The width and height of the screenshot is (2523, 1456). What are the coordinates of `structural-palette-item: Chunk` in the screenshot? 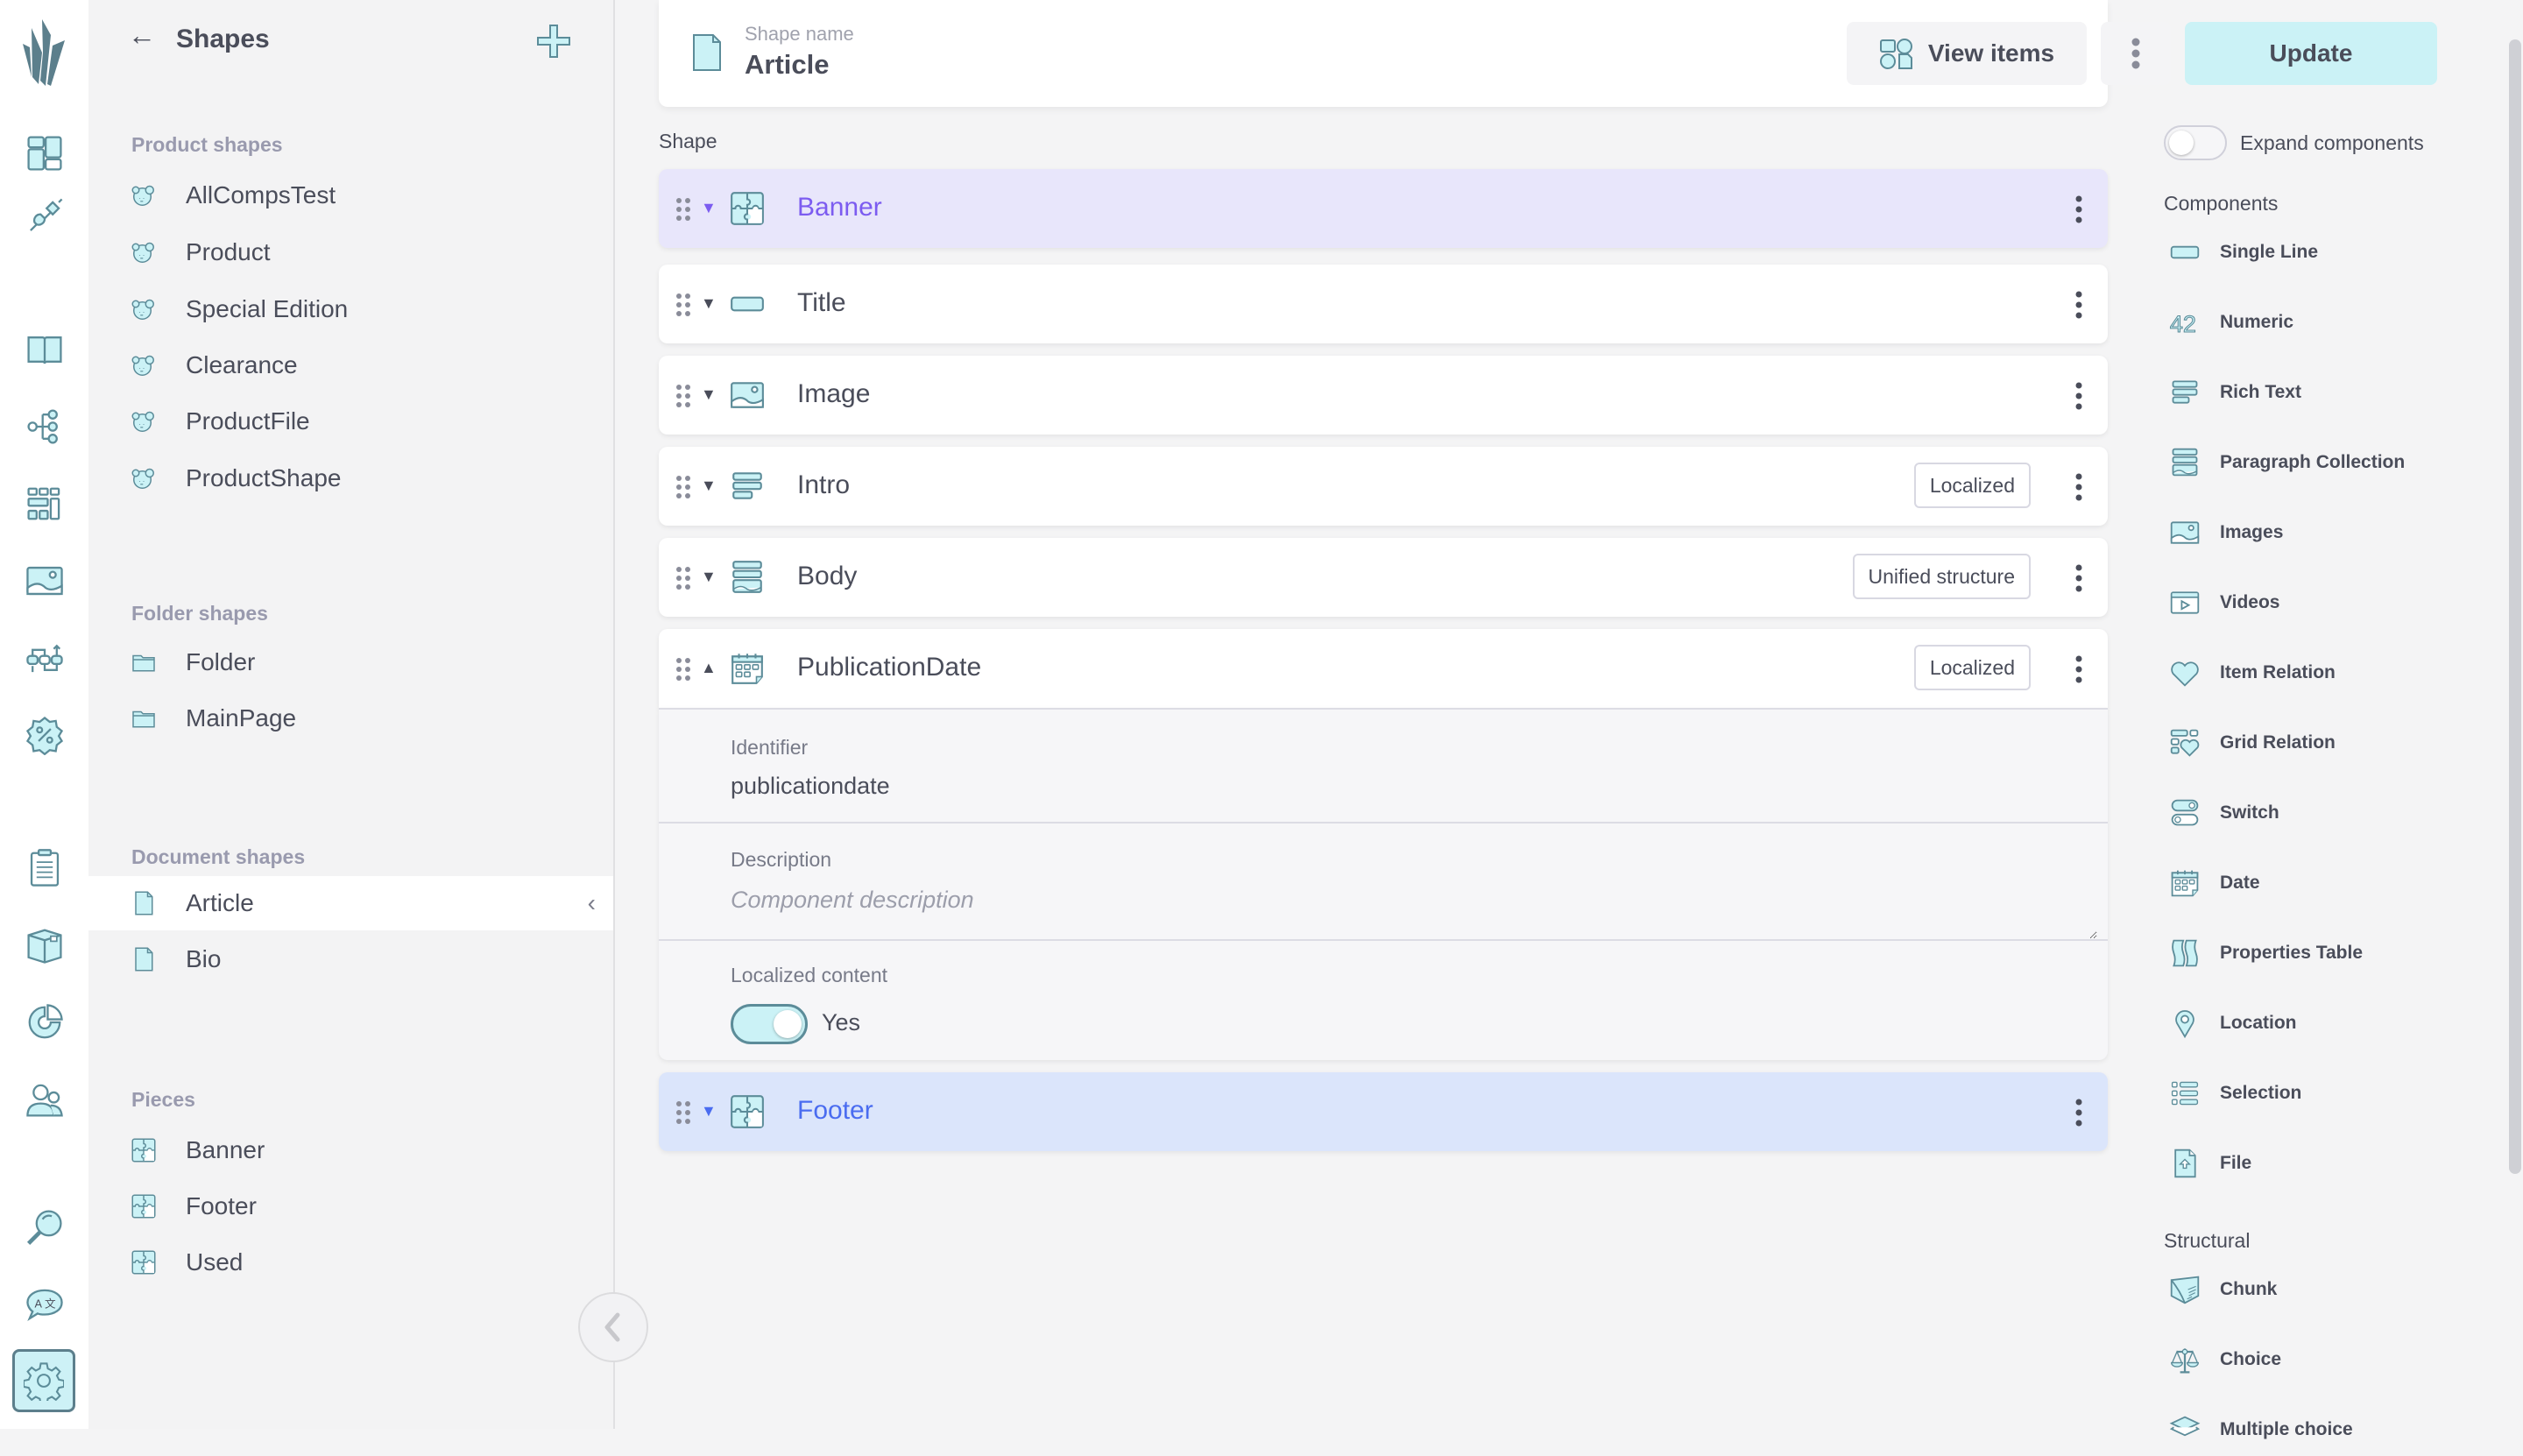 It's located at (2329, 1289).